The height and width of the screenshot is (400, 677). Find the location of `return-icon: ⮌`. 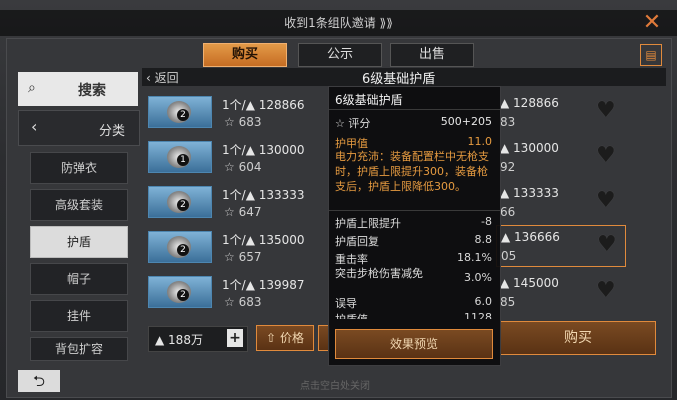

return-icon: ⮌ is located at coordinates (39, 381).